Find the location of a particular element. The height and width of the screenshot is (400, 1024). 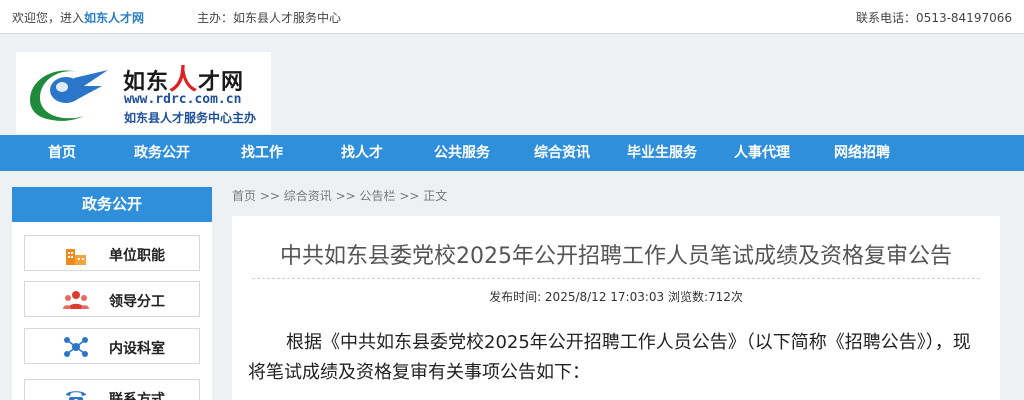

sidebar-item-leaders: 领导分工 is located at coordinates (112, 299).